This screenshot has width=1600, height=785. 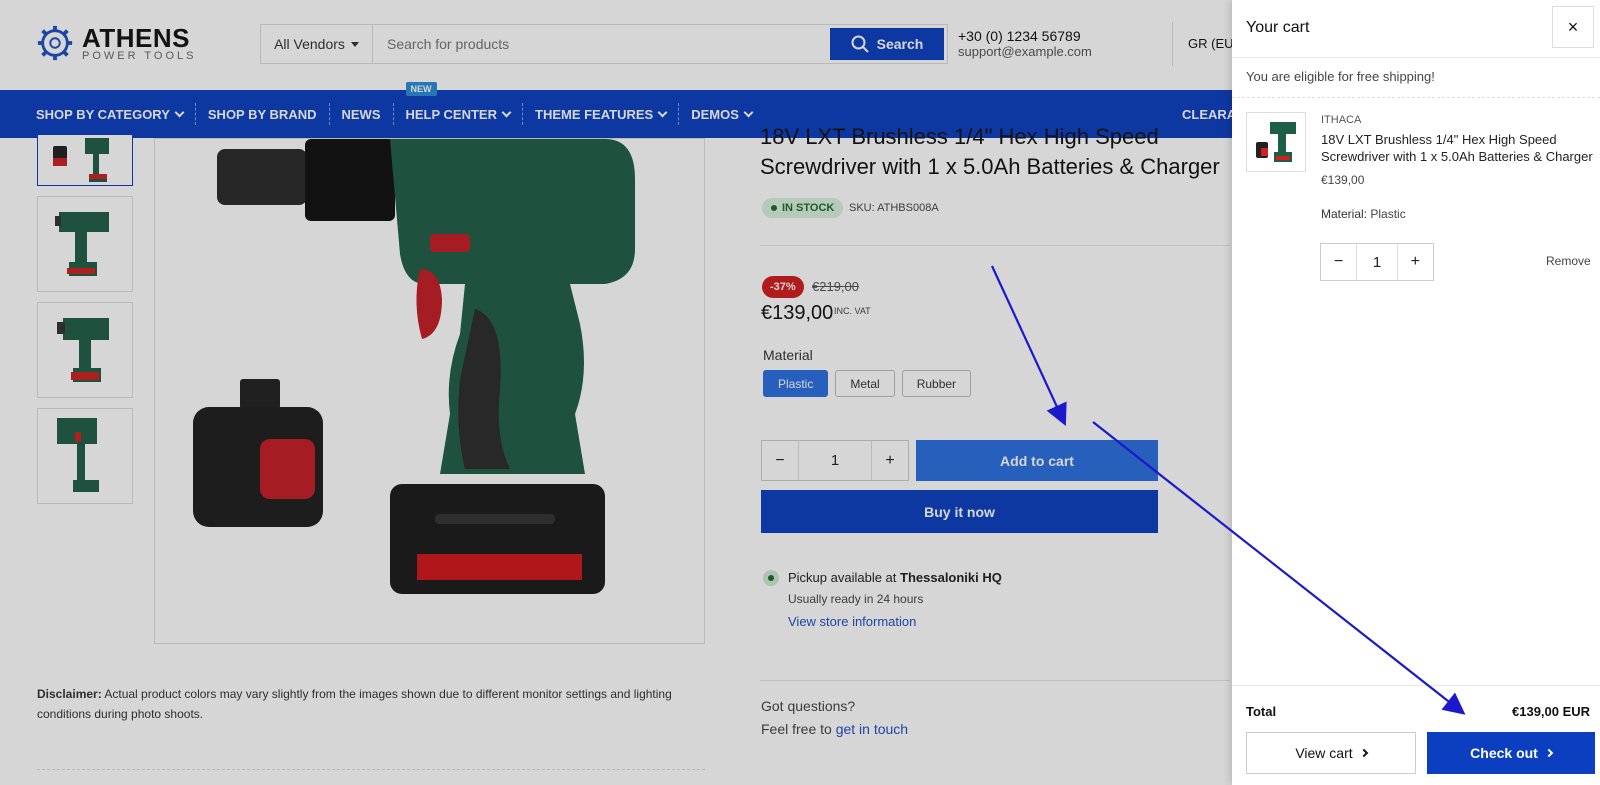 I want to click on cart-item-vendor: ITHACA, so click(x=1341, y=120).